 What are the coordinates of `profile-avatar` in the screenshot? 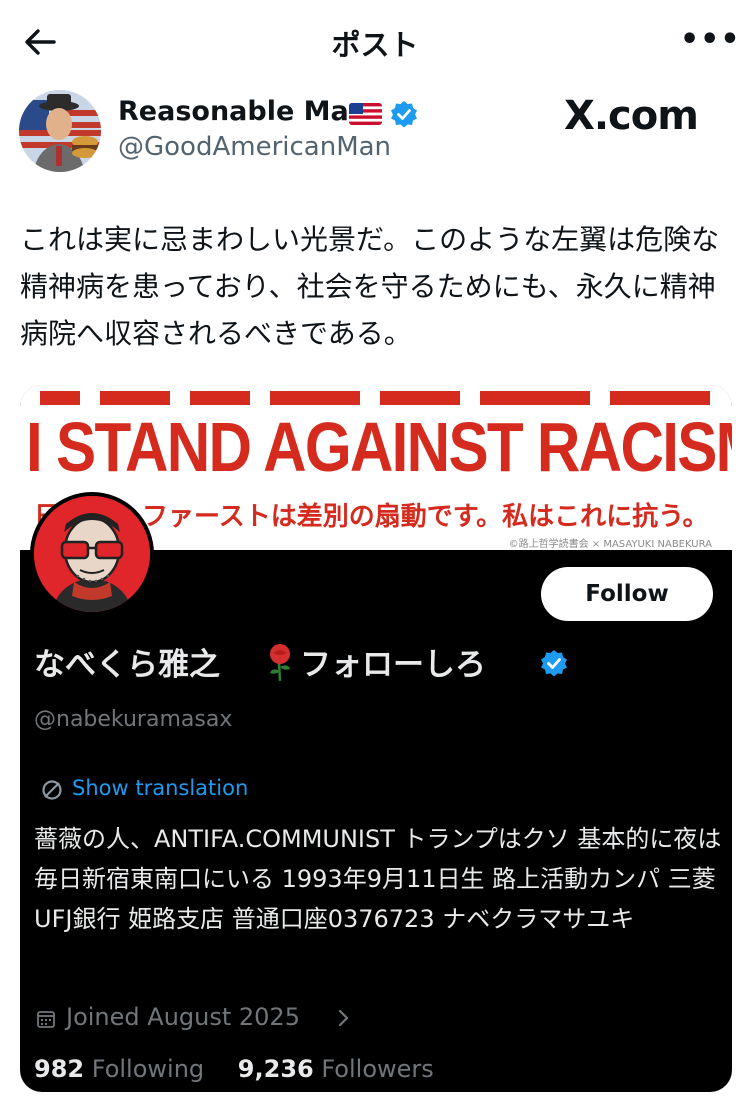 It's located at (92, 554).